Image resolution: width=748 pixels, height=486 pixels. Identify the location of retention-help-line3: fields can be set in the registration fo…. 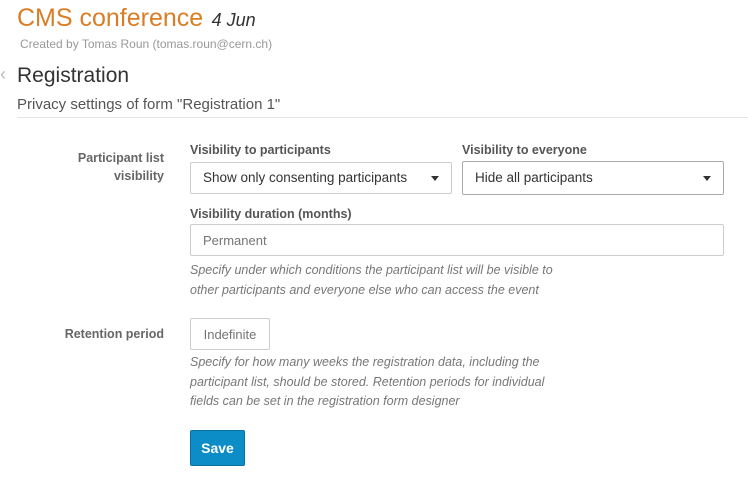
(325, 401).